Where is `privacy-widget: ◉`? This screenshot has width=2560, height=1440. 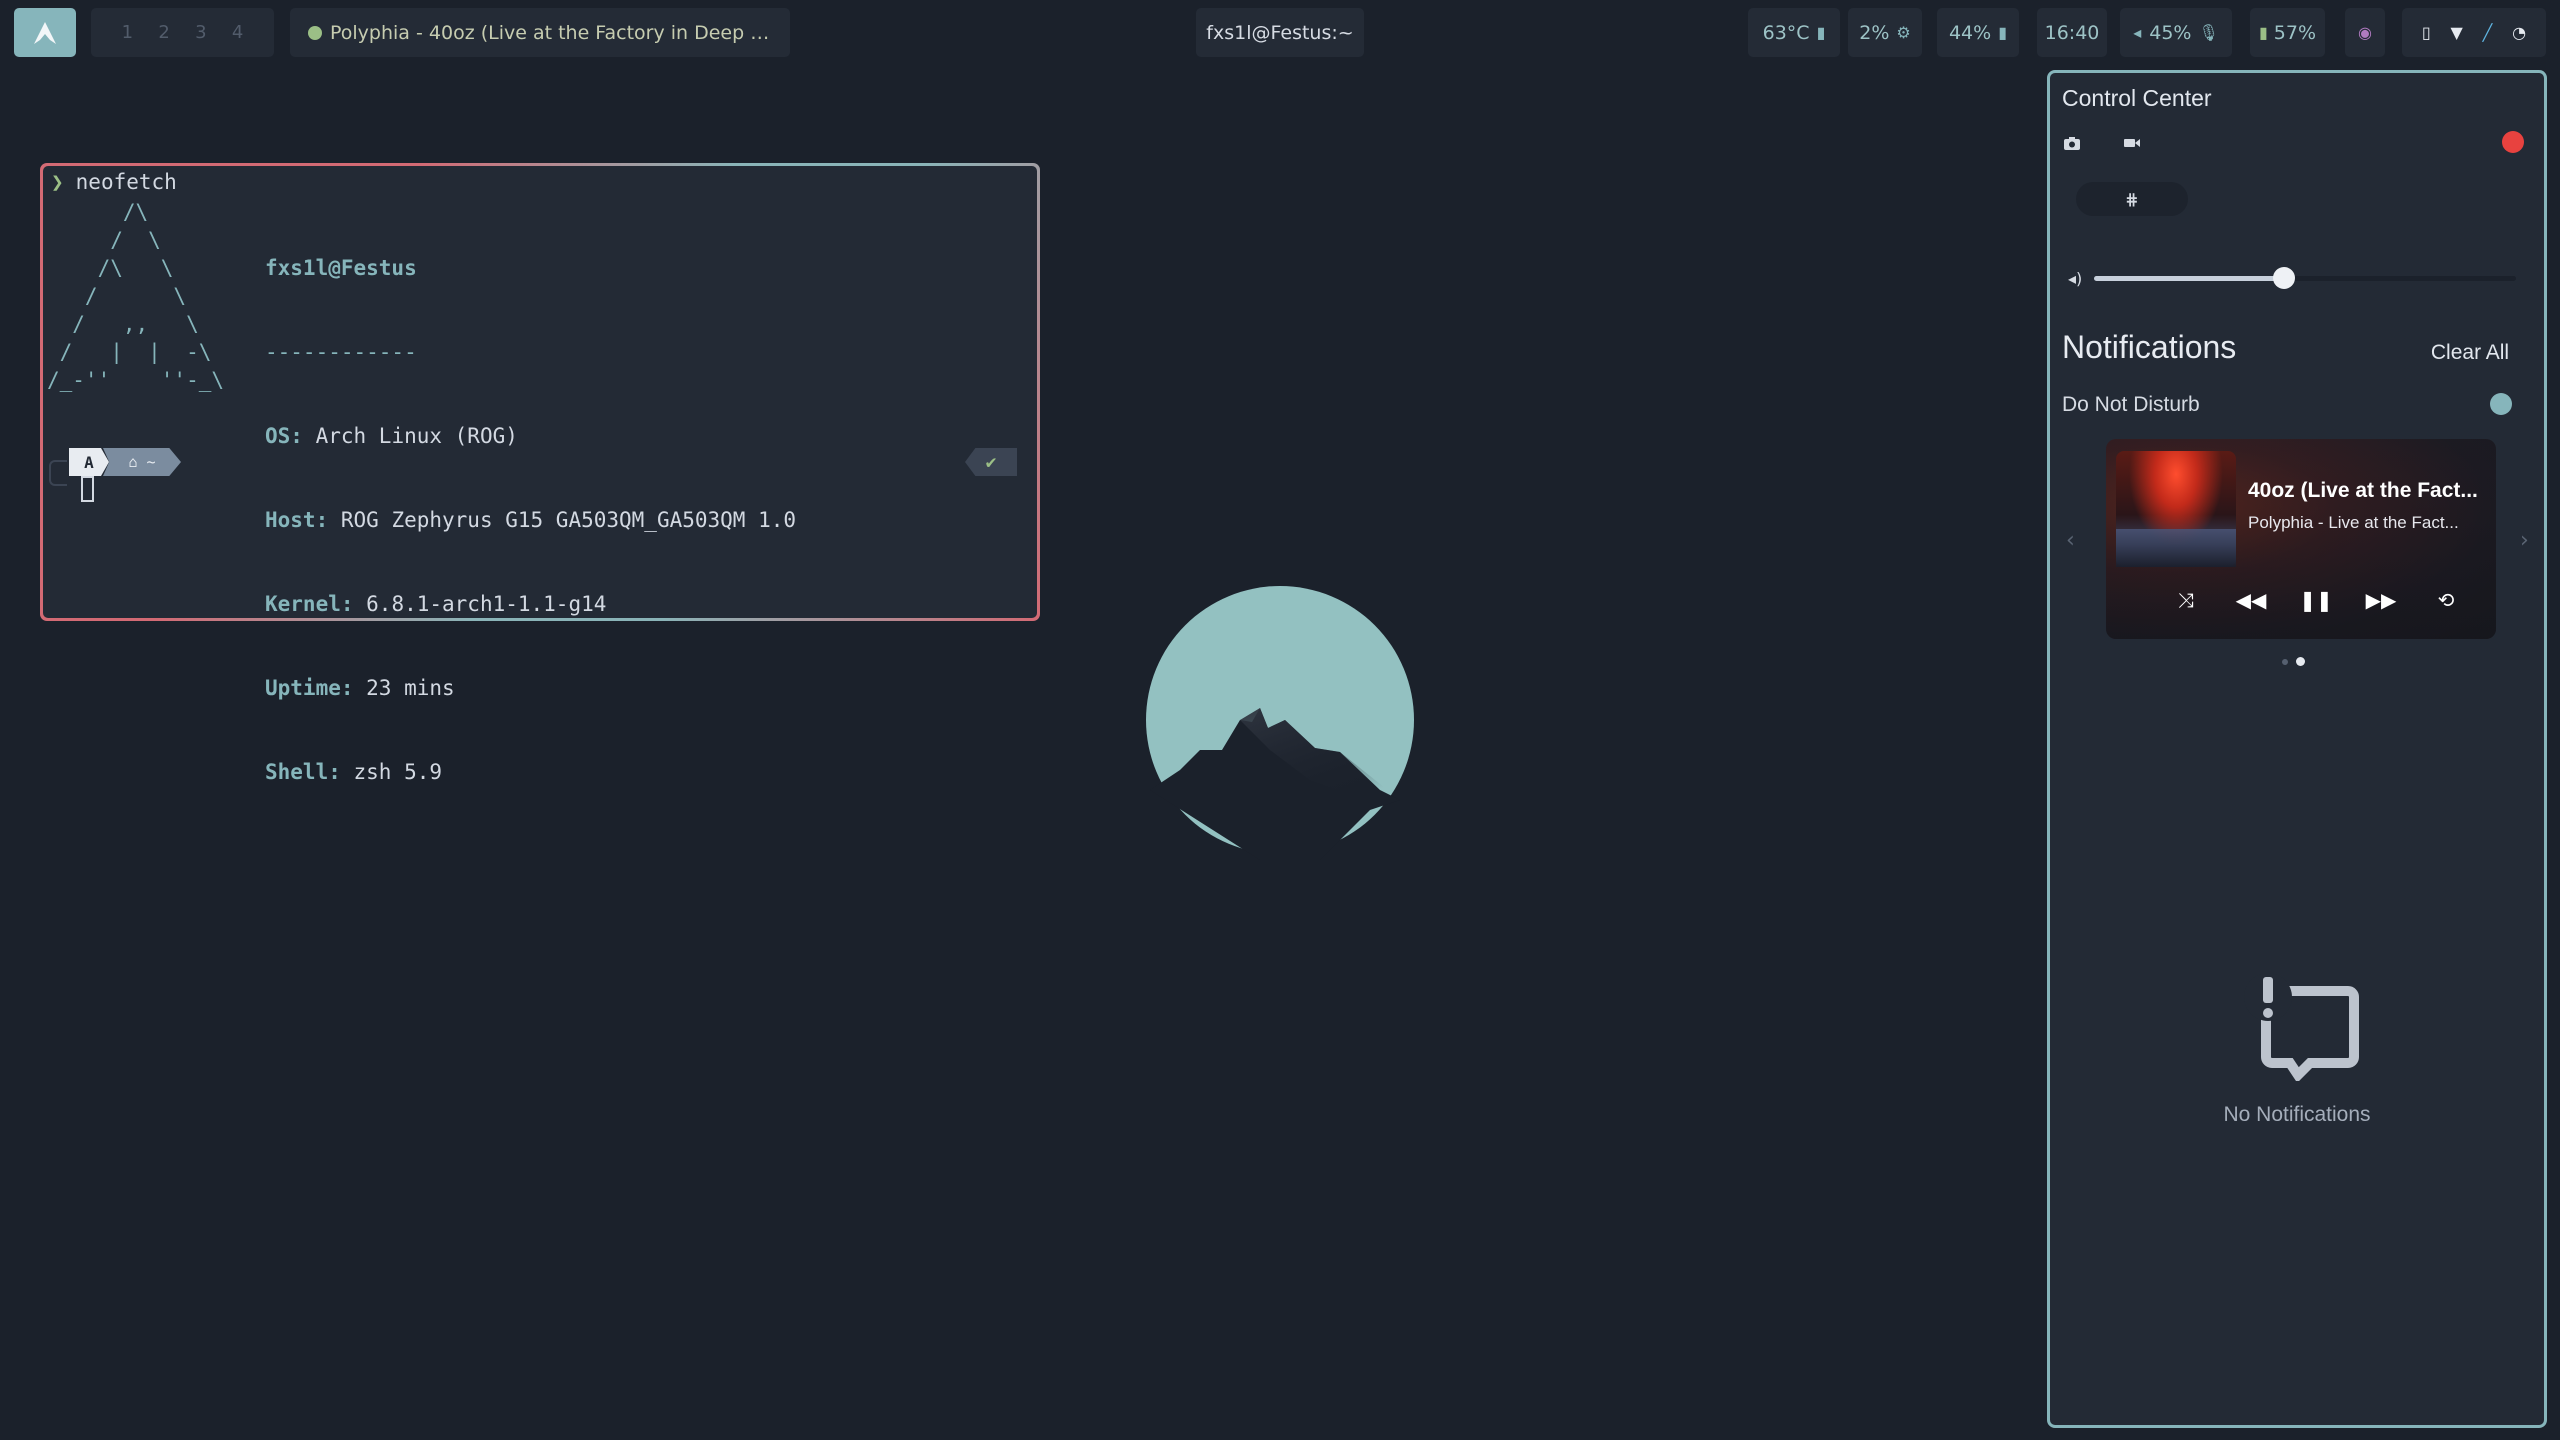 privacy-widget: ◉ is located at coordinates (2365, 32).